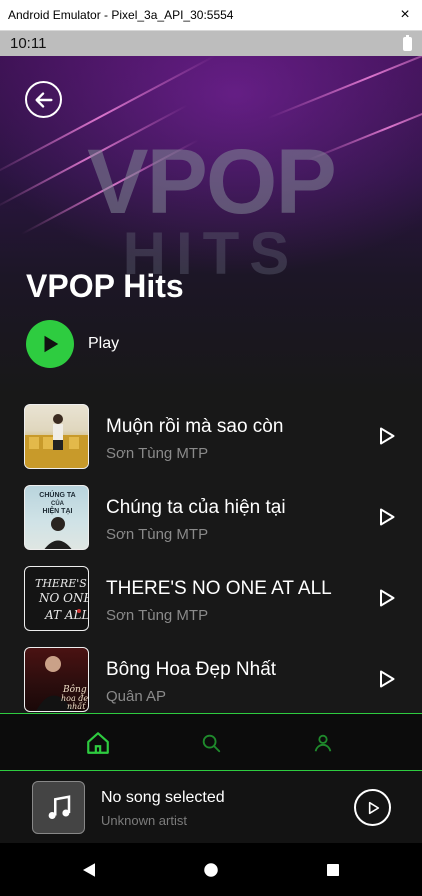  I want to click on song-title: Bông Hoa Đẹp Nhất, so click(191, 669).